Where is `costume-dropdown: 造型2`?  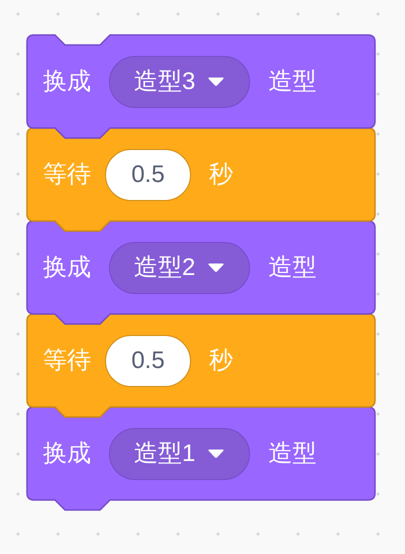 costume-dropdown: 造型2 is located at coordinates (179, 268).